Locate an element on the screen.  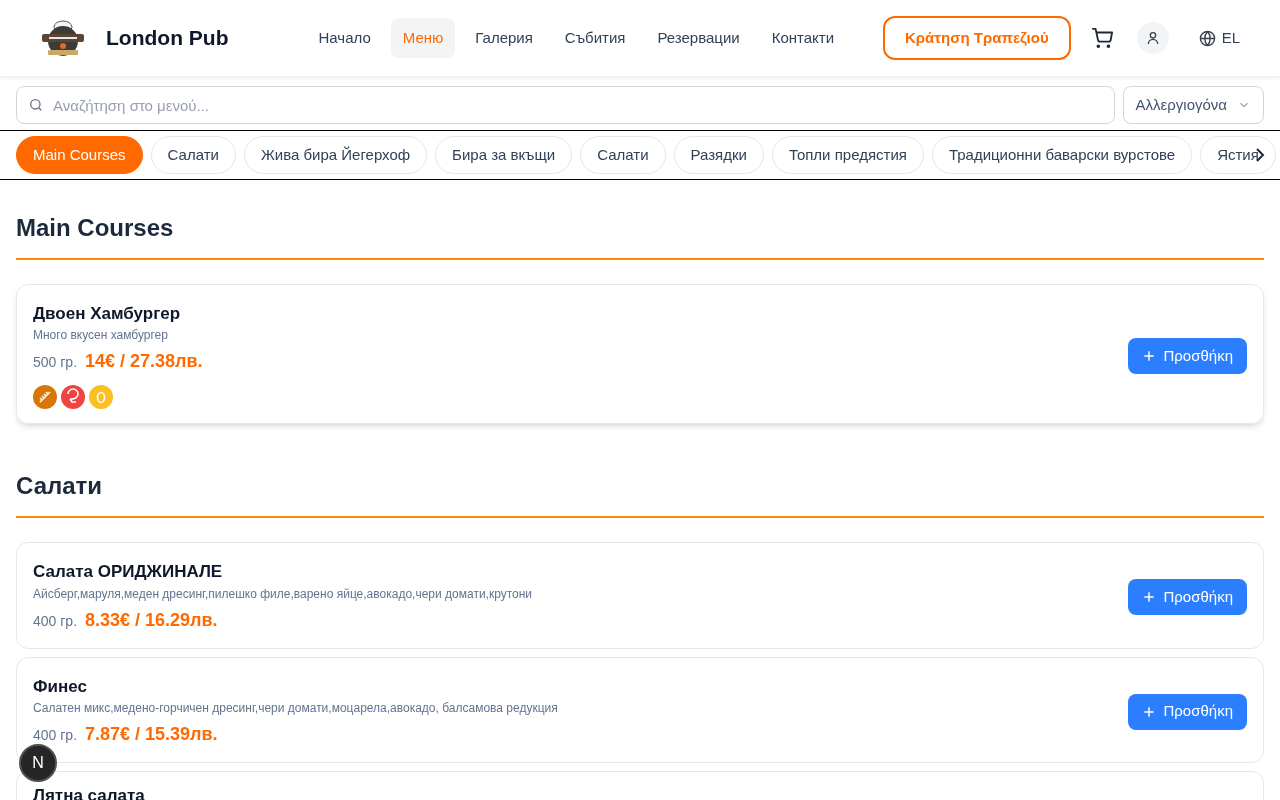
item-name: Салата ОРИДЖИНАЛЕ is located at coordinates (128, 572).